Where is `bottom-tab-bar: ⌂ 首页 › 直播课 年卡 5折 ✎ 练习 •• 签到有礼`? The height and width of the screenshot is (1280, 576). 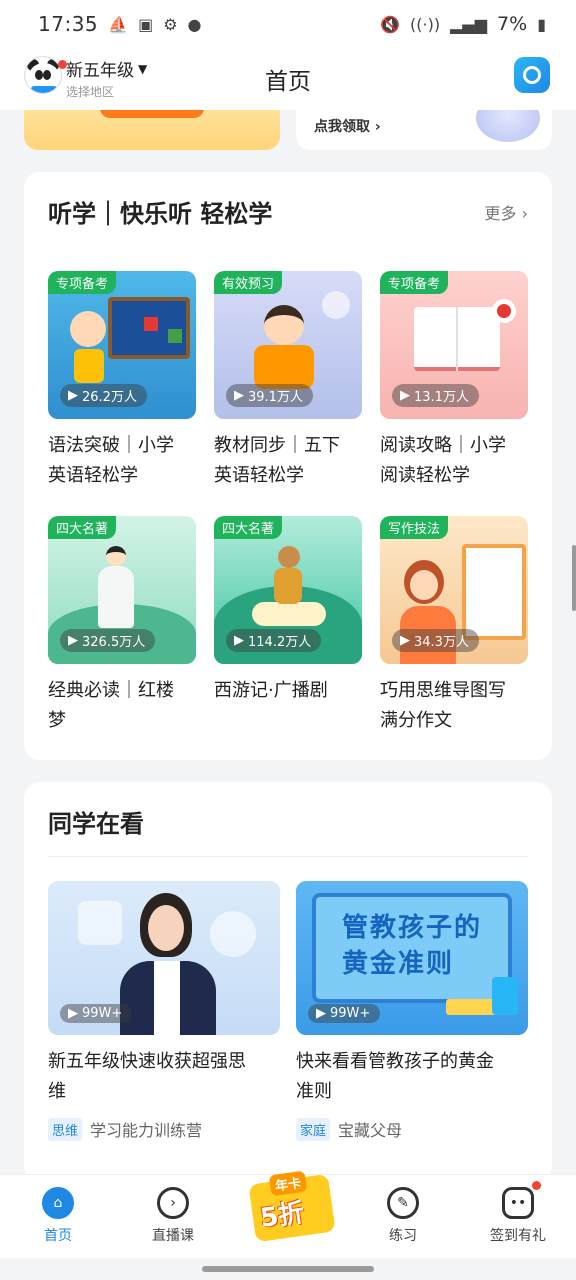 bottom-tab-bar: ⌂ 首页 › 直播课 年卡 5折 ✎ 练习 •• 签到有礼 is located at coordinates (288, 1214).